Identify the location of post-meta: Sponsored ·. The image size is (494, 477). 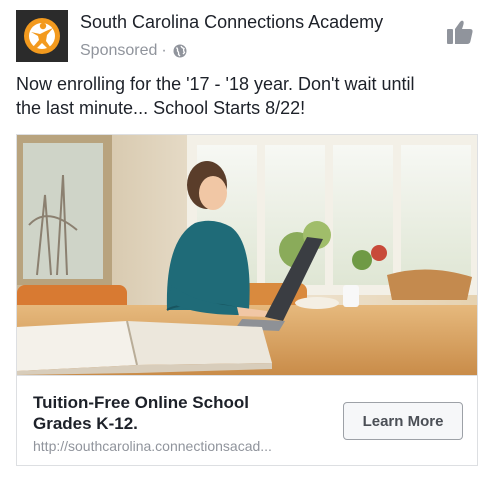
(133, 51).